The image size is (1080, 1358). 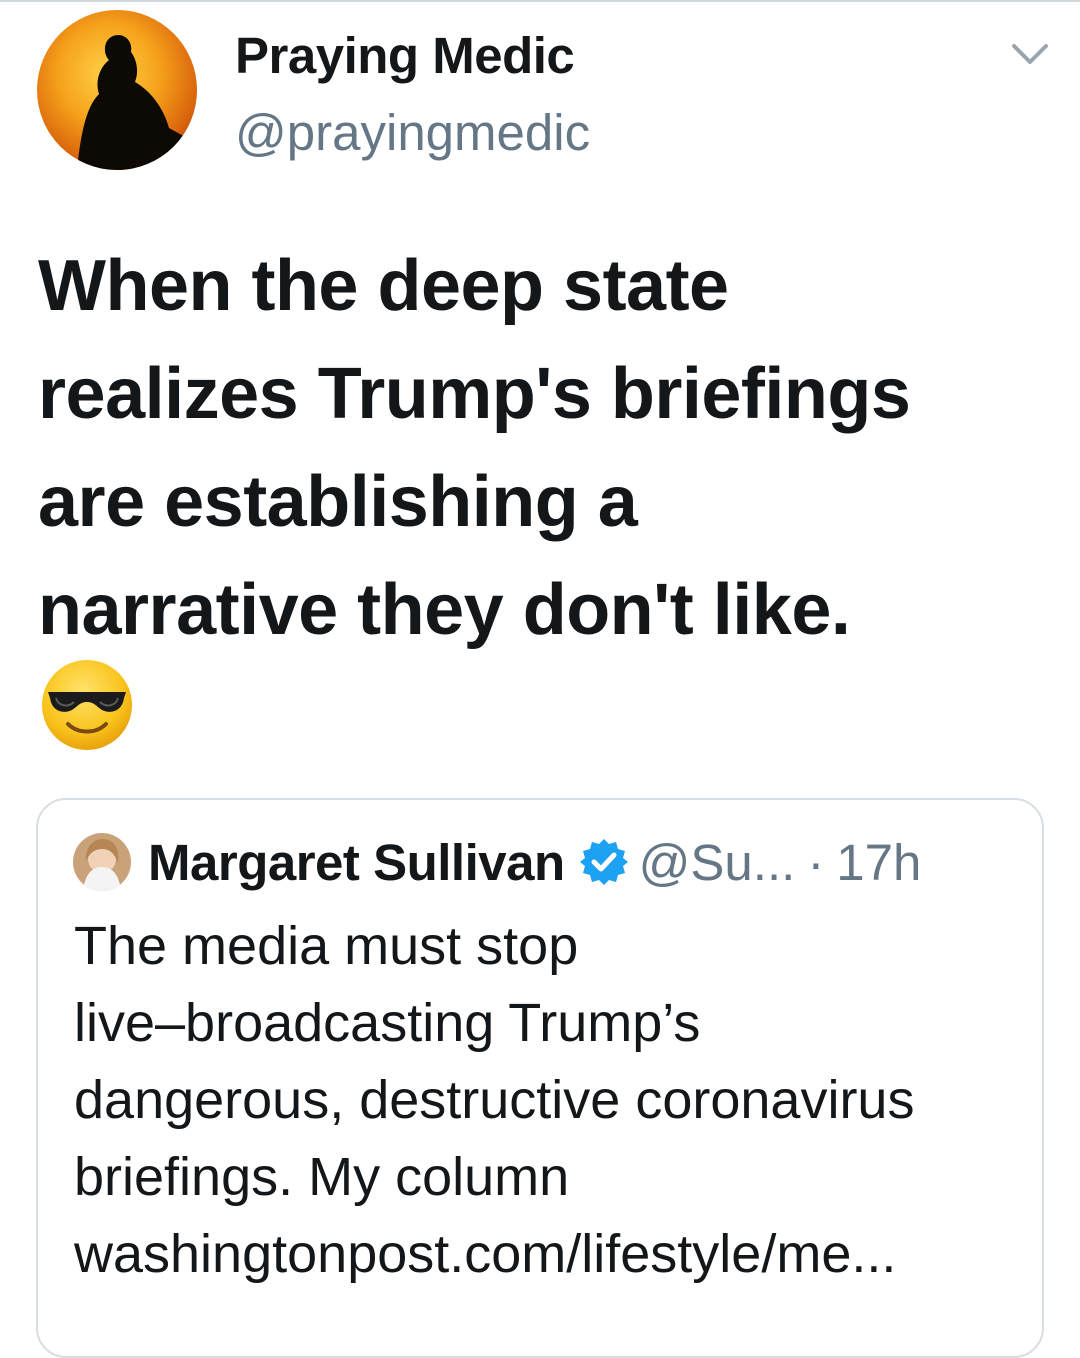 What do you see at coordinates (412, 132) in the screenshot?
I see `author-handle: @prayingmedic` at bounding box center [412, 132].